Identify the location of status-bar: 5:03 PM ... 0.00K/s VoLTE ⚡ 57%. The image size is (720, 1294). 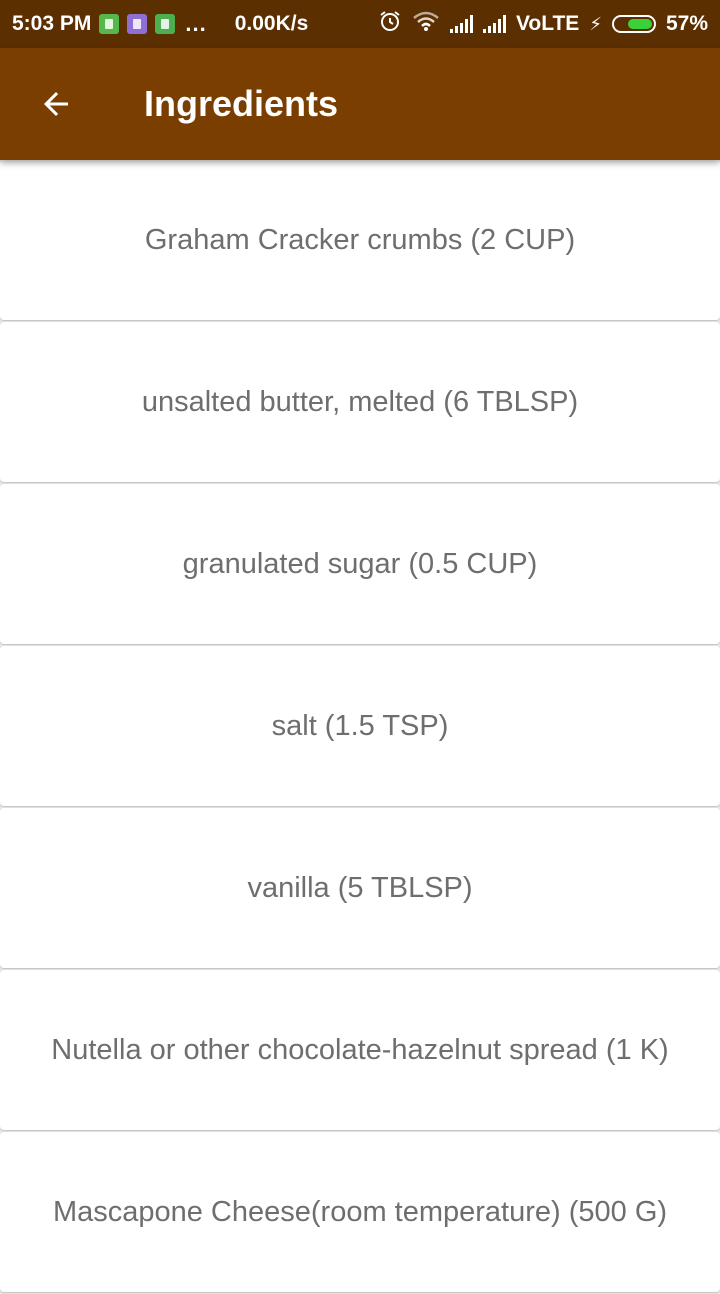
(360, 24).